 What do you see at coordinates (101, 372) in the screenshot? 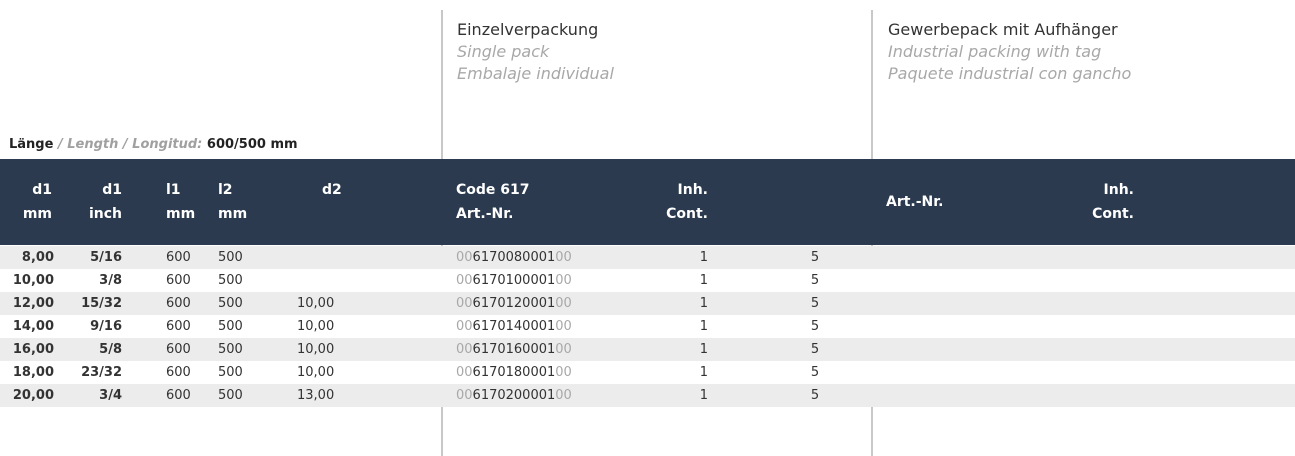
I see `cell-d1-inch: 23/32` at bounding box center [101, 372].